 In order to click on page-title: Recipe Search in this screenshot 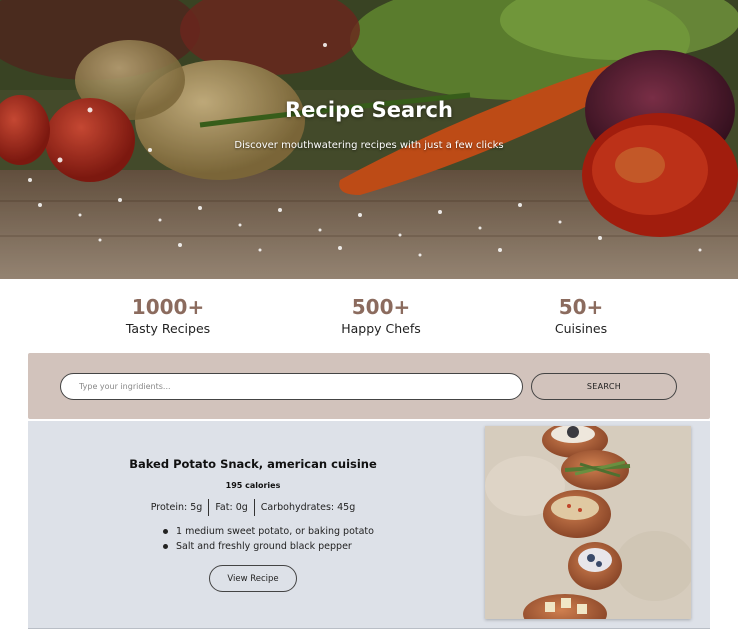, I will do `click(369, 110)`.